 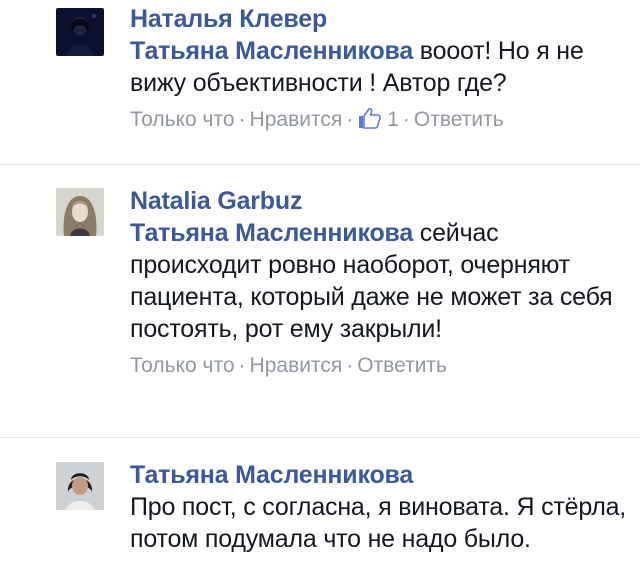 I want to click on dark-hair-woman-profile-photo-icon, so click(x=80, y=486).